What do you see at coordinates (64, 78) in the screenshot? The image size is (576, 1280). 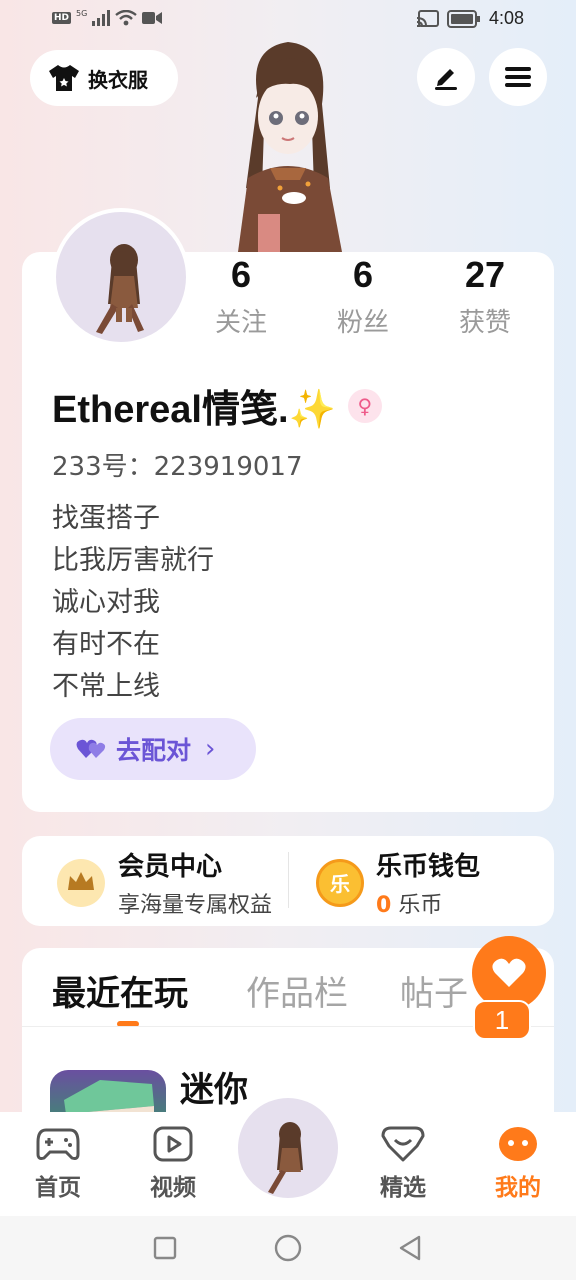 I see `shirt-icon` at bounding box center [64, 78].